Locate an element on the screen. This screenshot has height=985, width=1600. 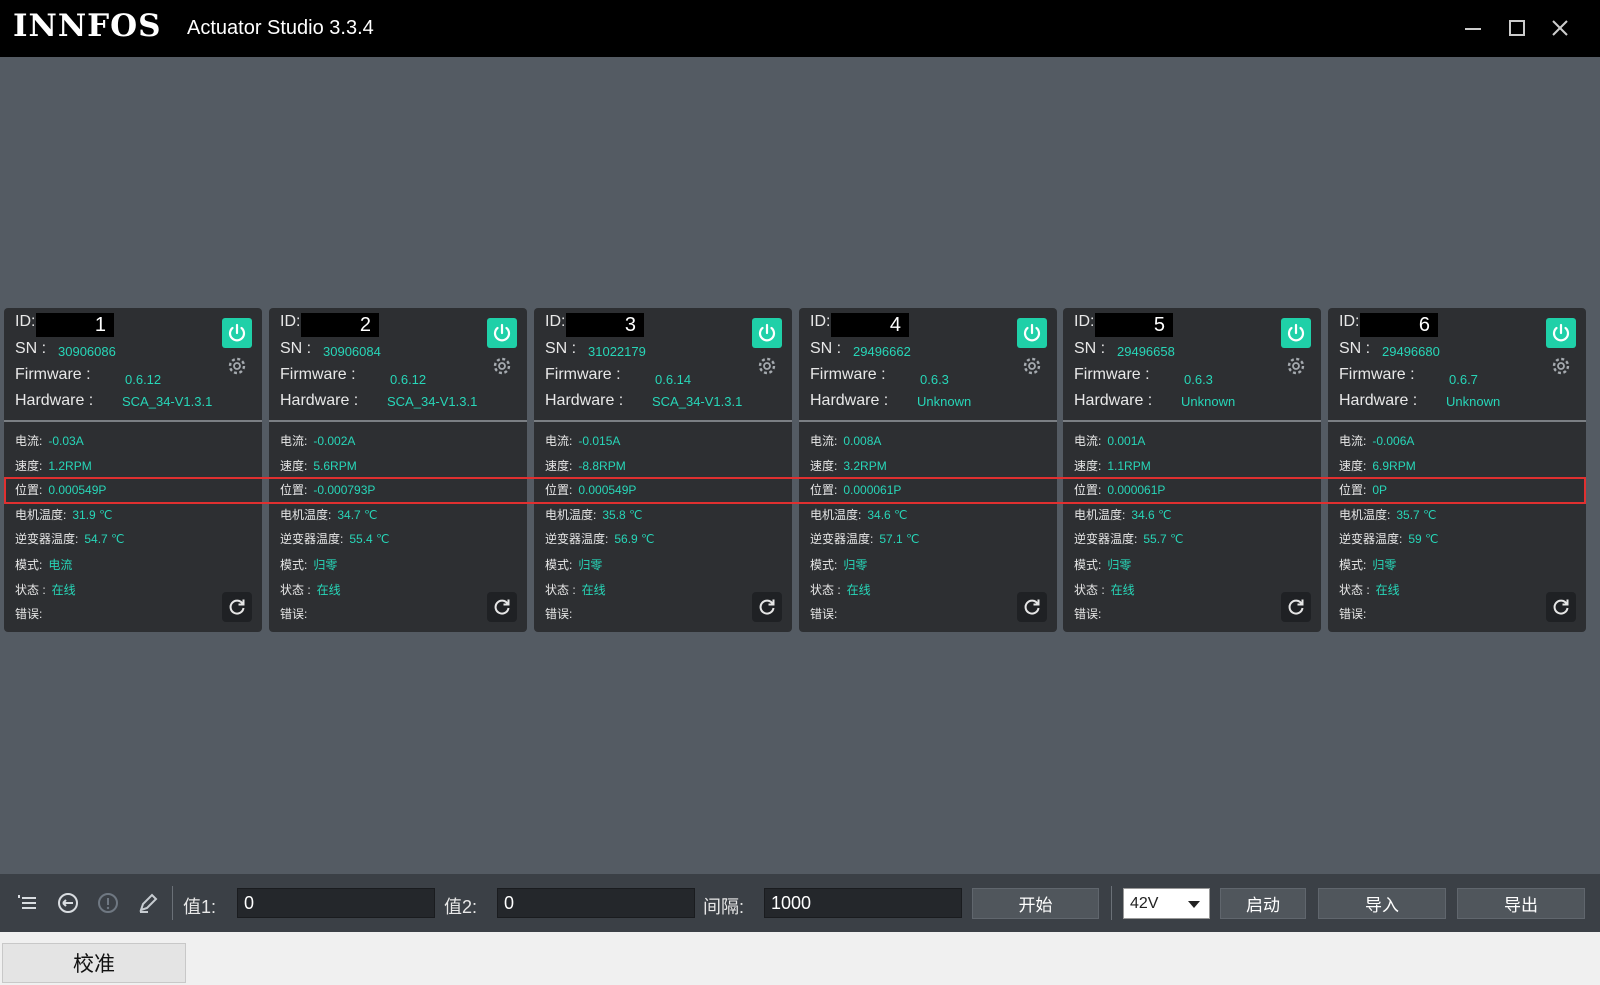
maximize-button is located at coordinates (1517, 28).